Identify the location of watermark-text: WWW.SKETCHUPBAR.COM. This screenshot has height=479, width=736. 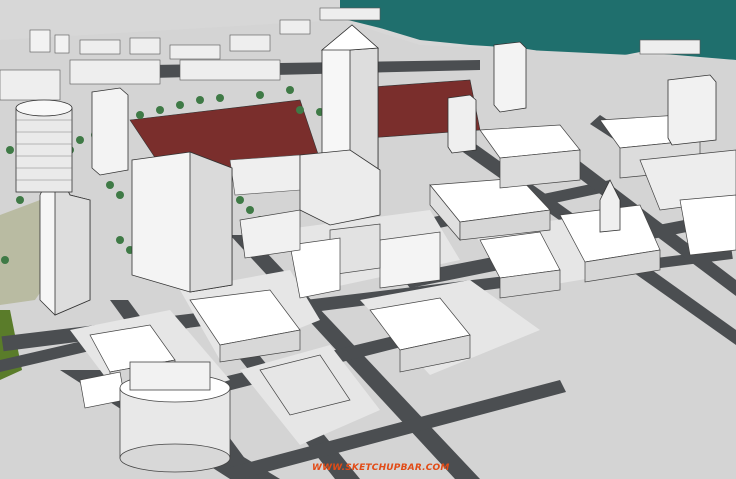
(381, 468).